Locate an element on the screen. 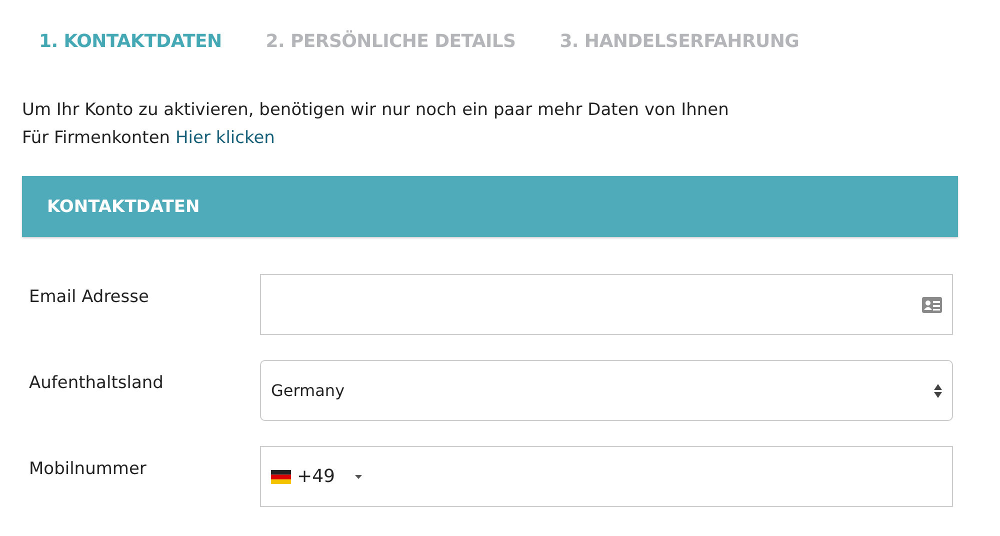 The image size is (1000, 536). field-label: Email Adresse is located at coordinates (89, 297).